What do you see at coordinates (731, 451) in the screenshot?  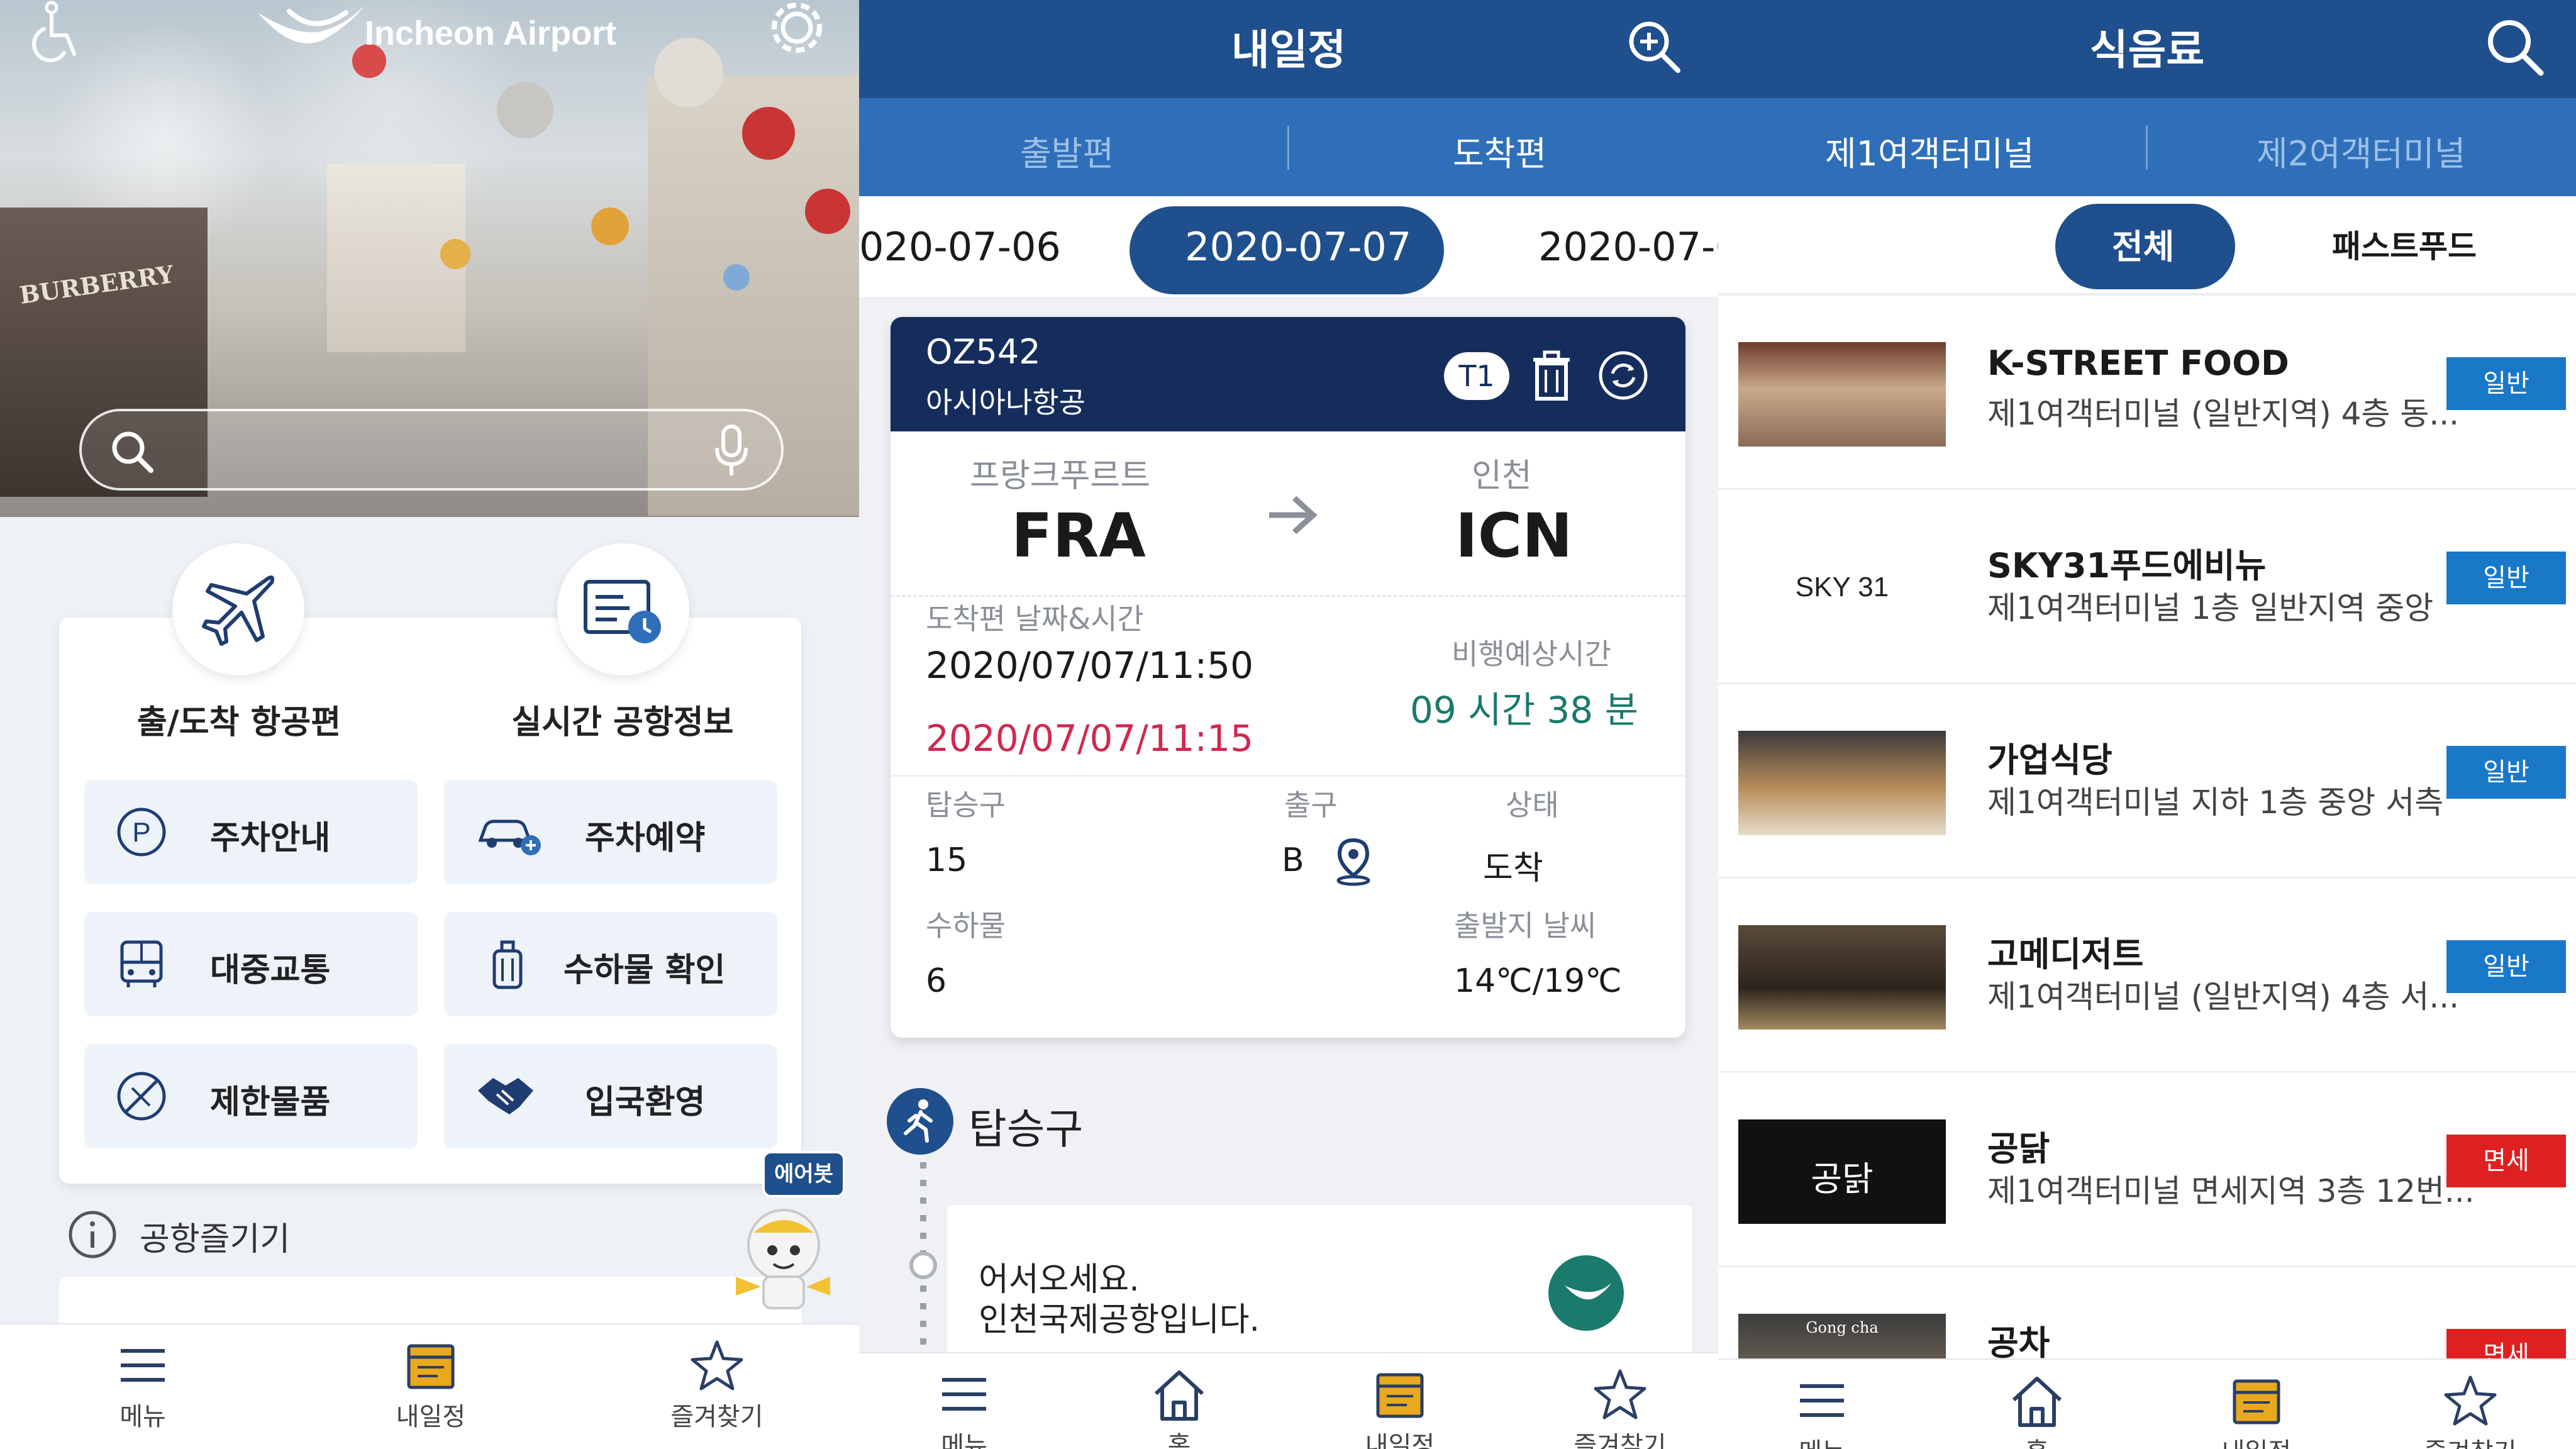 I see `microphone-icon` at bounding box center [731, 451].